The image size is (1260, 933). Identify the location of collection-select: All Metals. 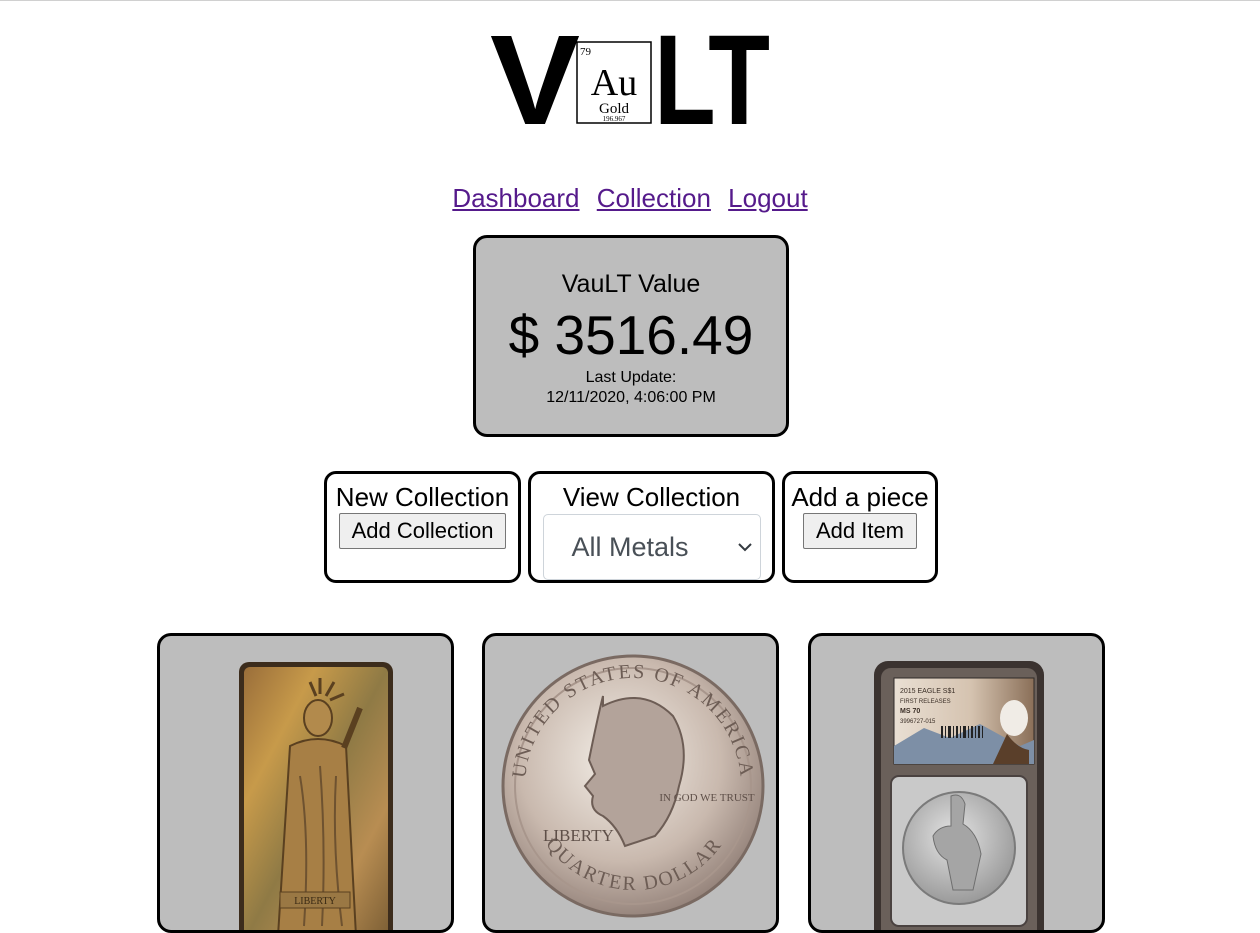
(651, 547).